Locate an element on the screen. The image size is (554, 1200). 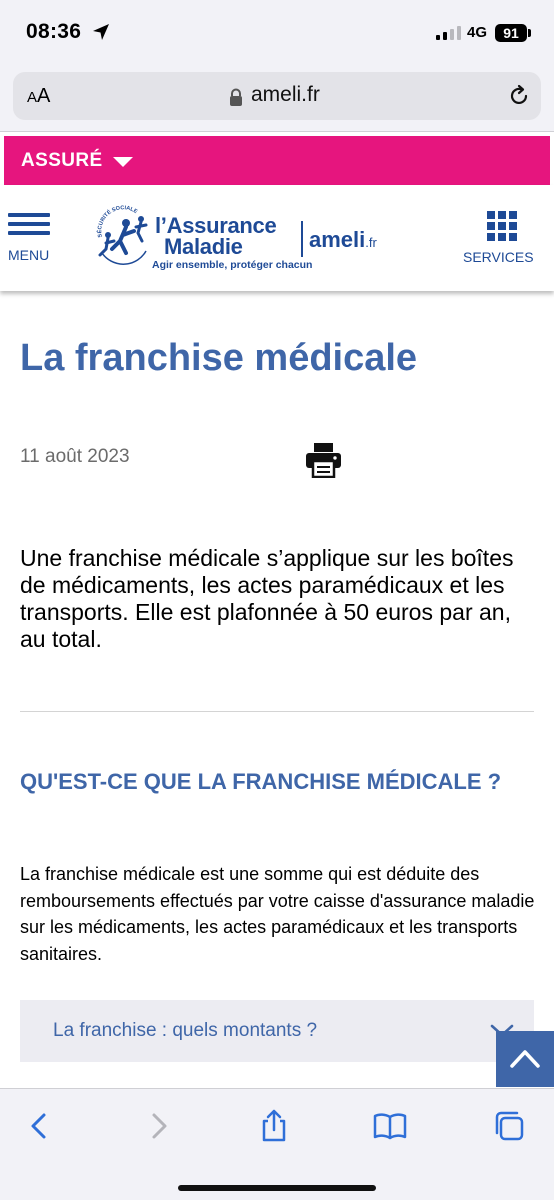
url-text: ameli.fr is located at coordinates (285, 95).